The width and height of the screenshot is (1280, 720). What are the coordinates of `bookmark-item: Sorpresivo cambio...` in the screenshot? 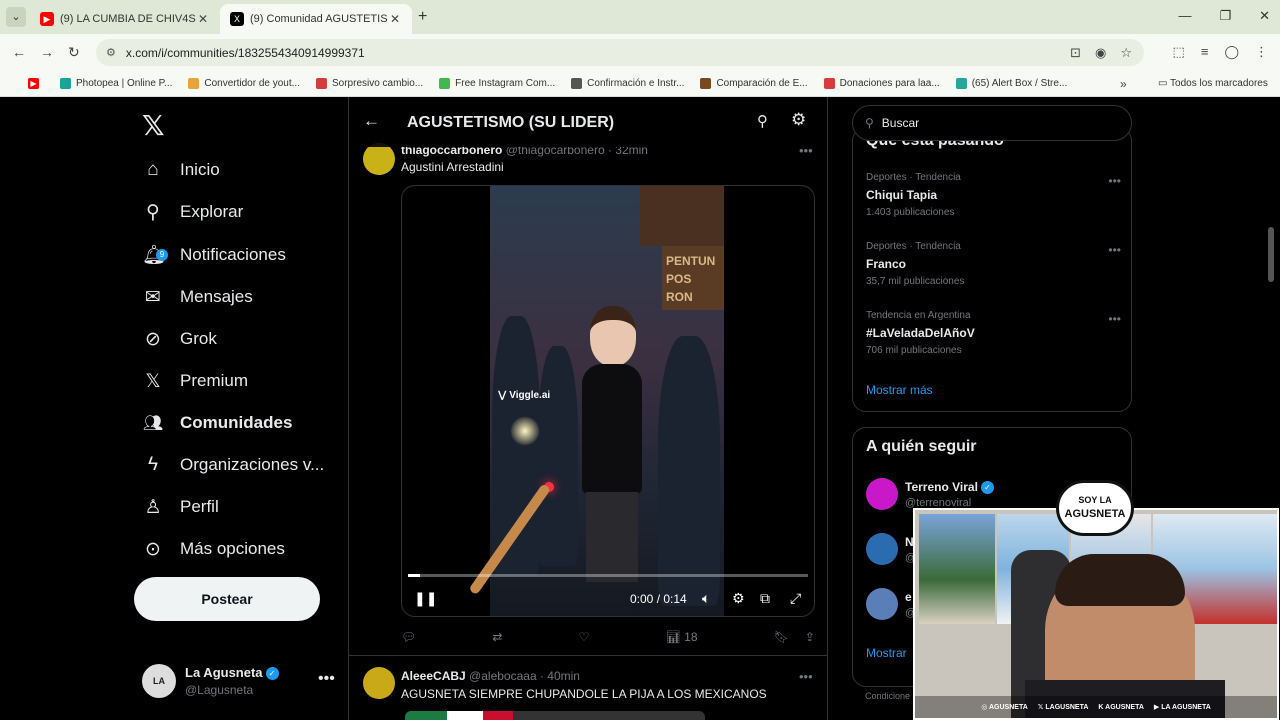 It's located at (369, 83).